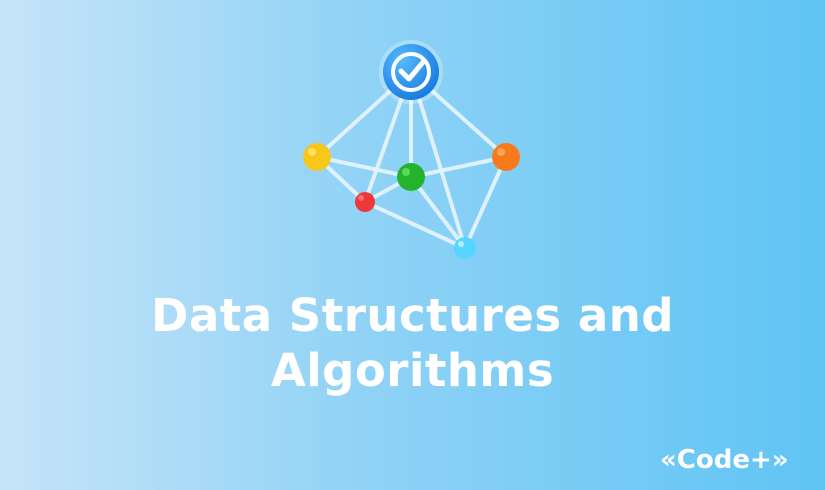  I want to click on cyan-node, so click(465, 248).